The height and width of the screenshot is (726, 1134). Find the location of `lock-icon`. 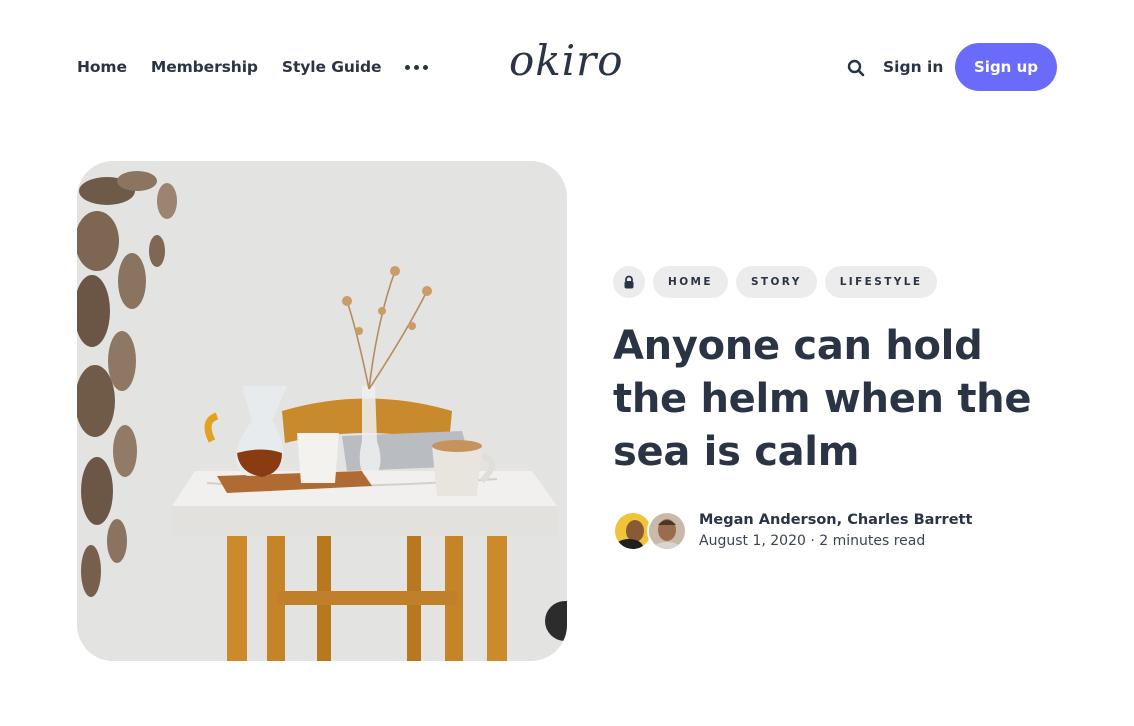

lock-icon is located at coordinates (629, 282).